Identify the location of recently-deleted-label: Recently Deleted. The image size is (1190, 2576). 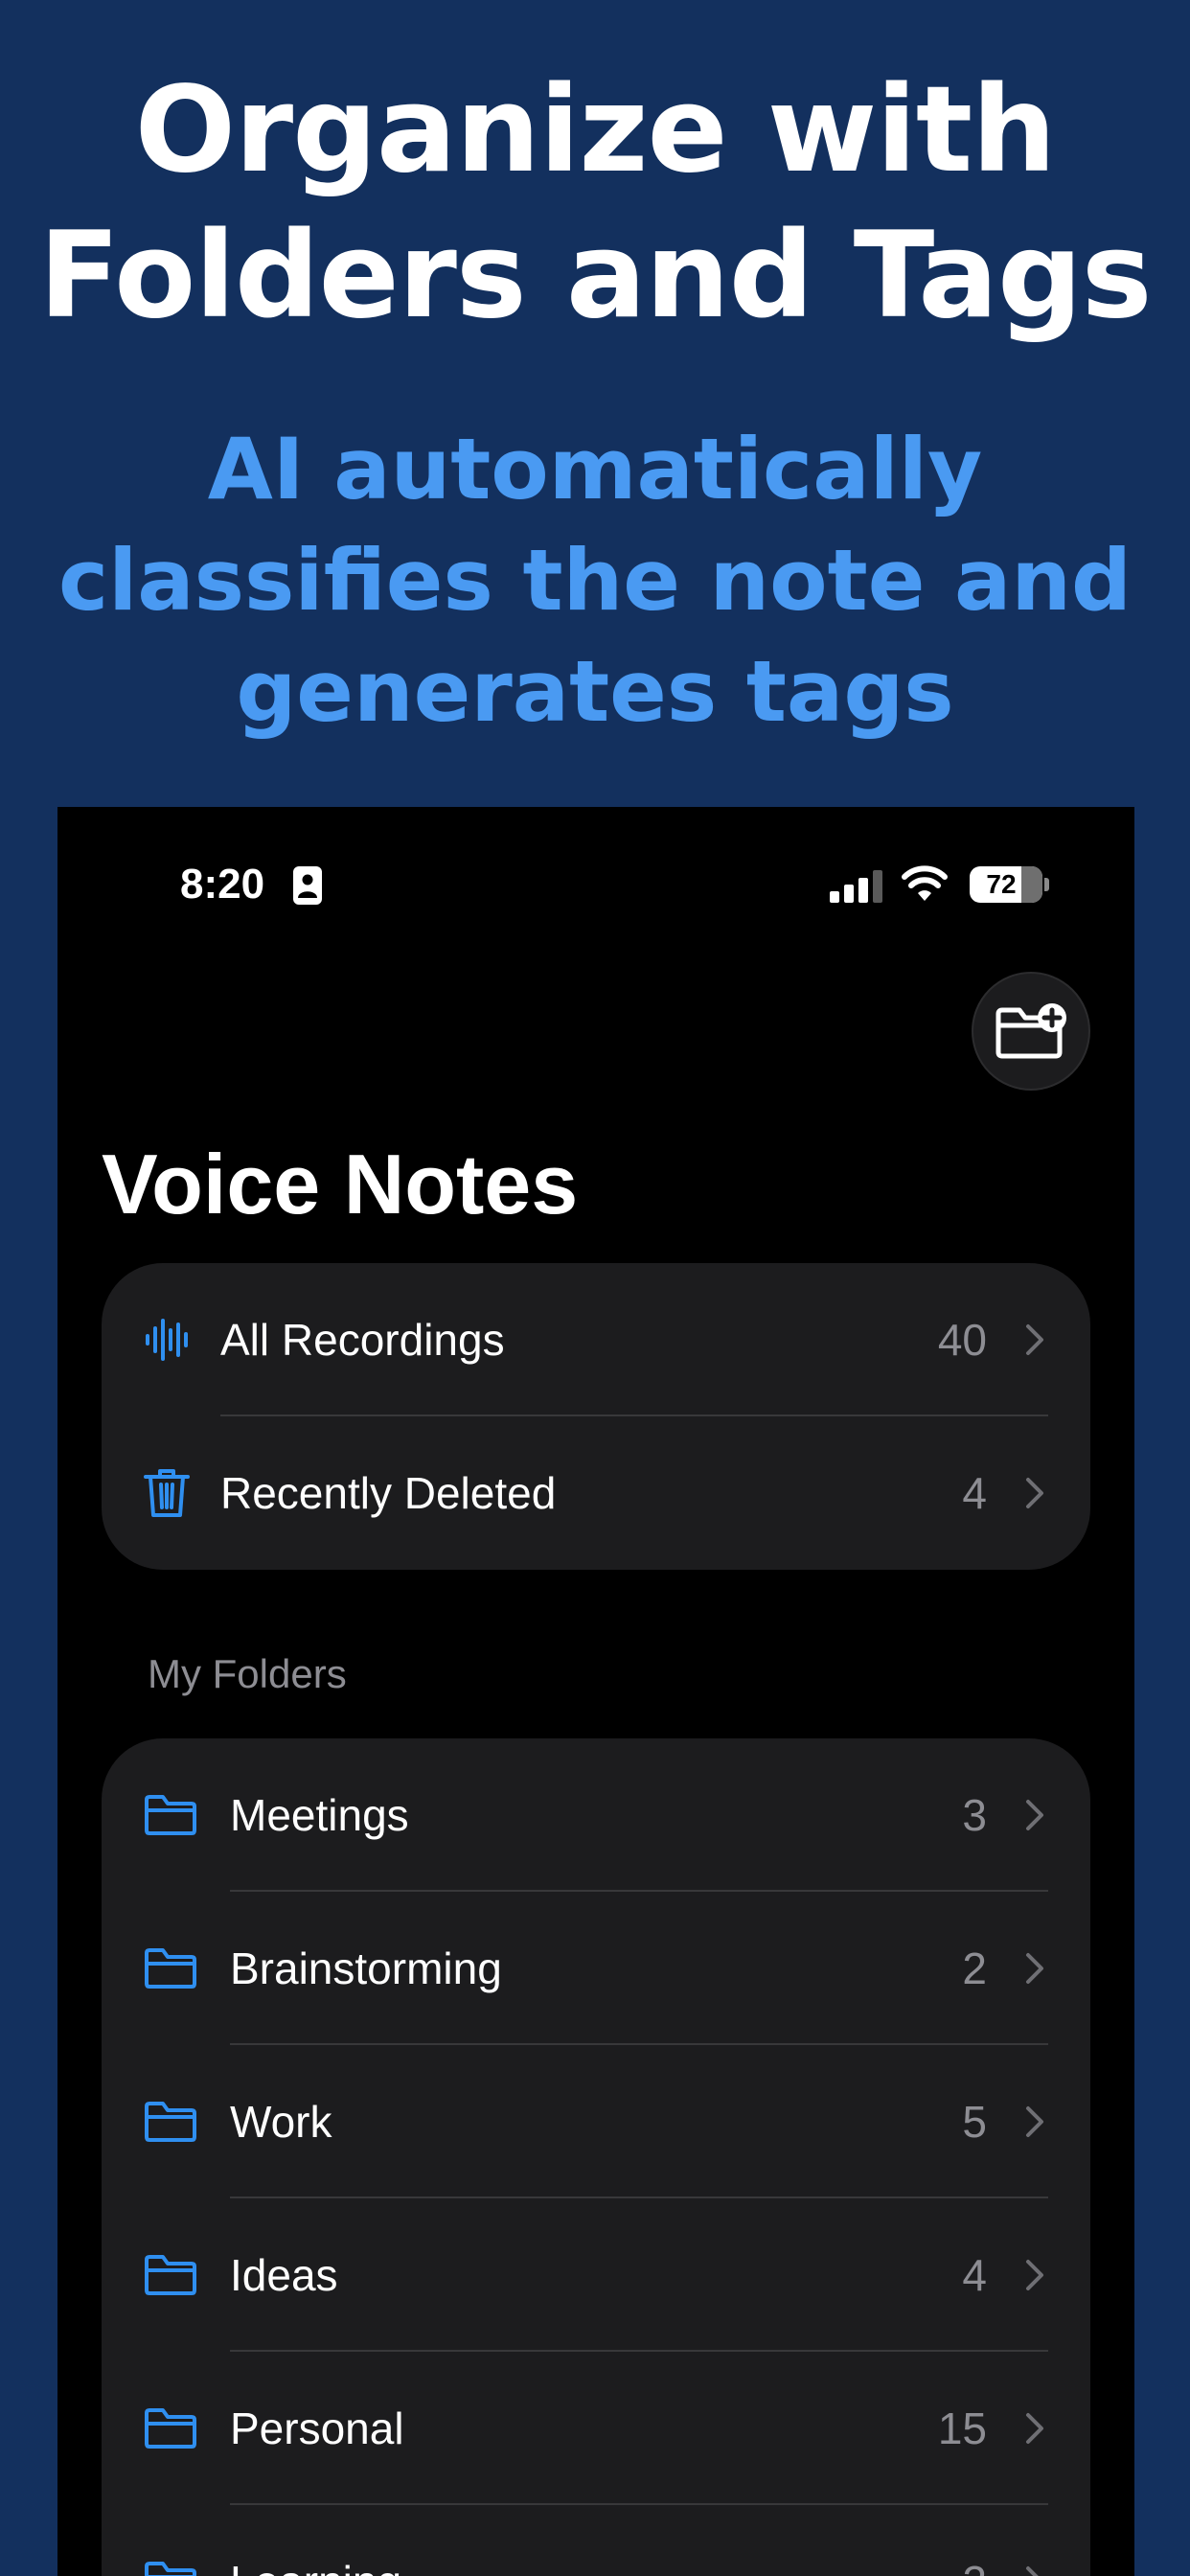
(389, 1493).